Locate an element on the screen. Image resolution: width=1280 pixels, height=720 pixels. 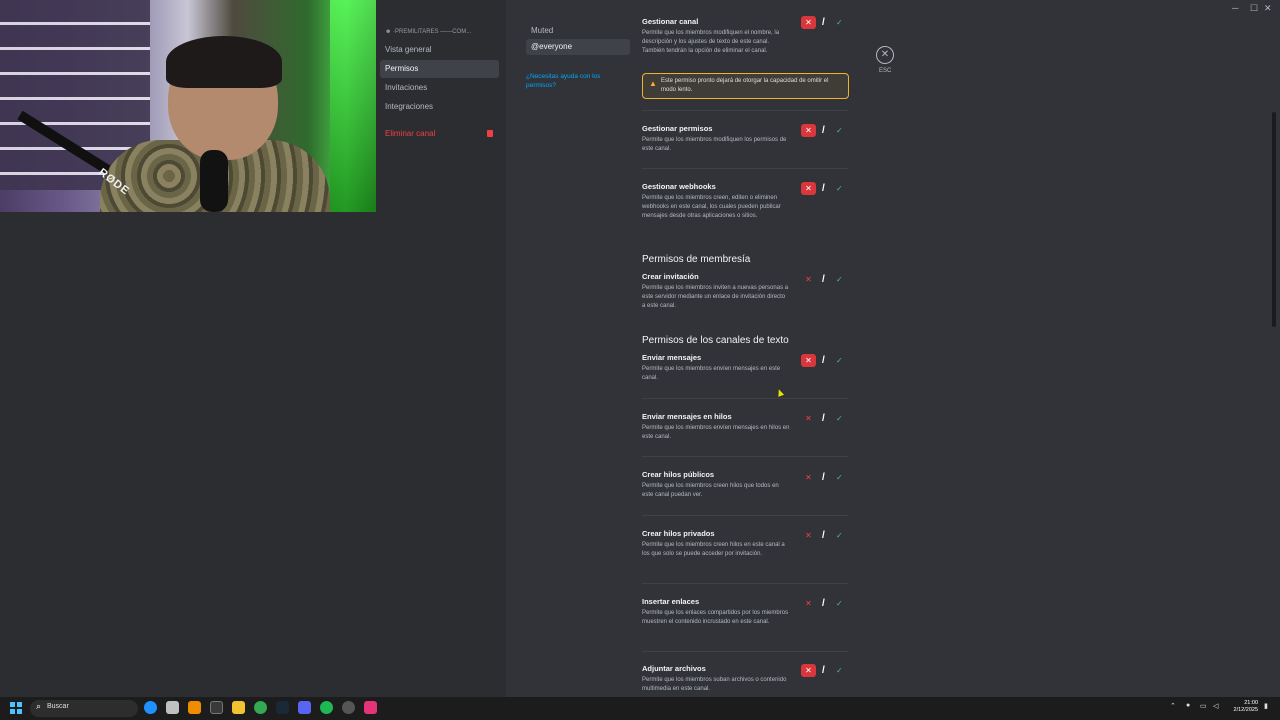
windows-start-icon is located at coordinates (16, 708).